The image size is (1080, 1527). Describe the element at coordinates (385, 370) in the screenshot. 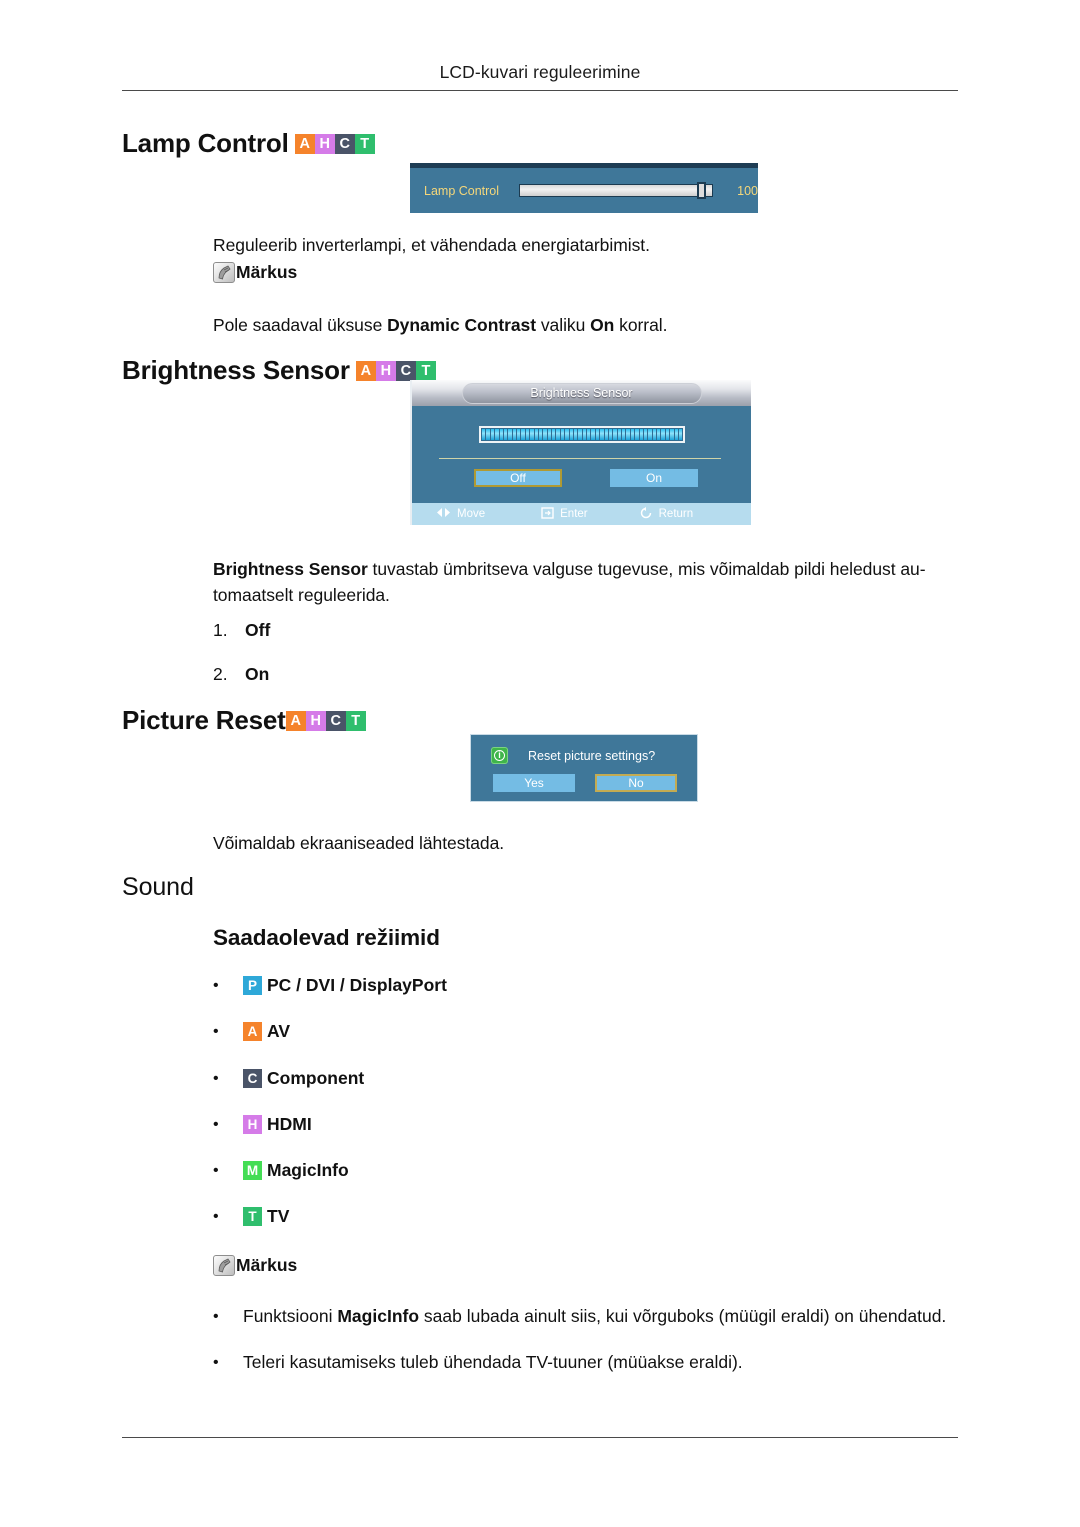

I see `badge-hdmi-icon: H` at that location.